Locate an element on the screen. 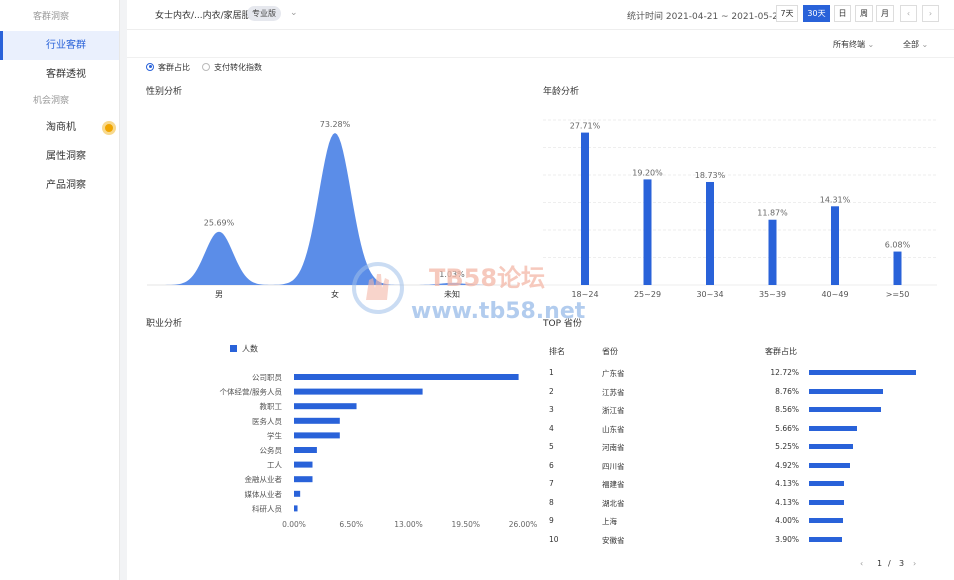  range-7d-button: 7天 is located at coordinates (787, 13).